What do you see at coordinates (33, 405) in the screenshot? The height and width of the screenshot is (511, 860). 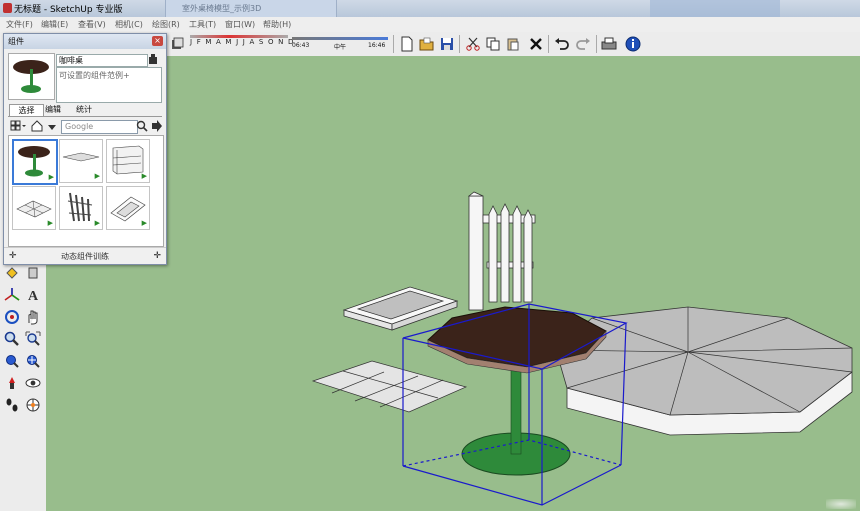 I see `section-icon` at bounding box center [33, 405].